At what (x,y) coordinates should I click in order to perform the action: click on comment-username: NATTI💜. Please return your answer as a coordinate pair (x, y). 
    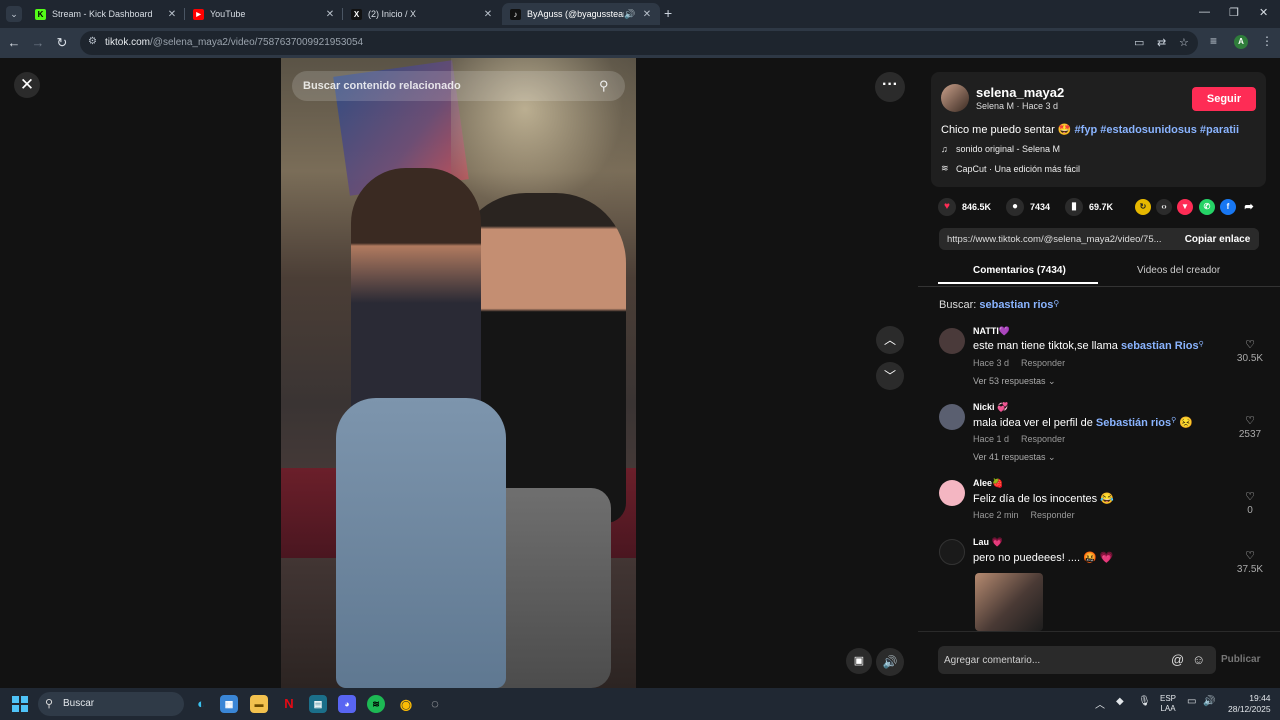
    Looking at the image, I should click on (991, 331).